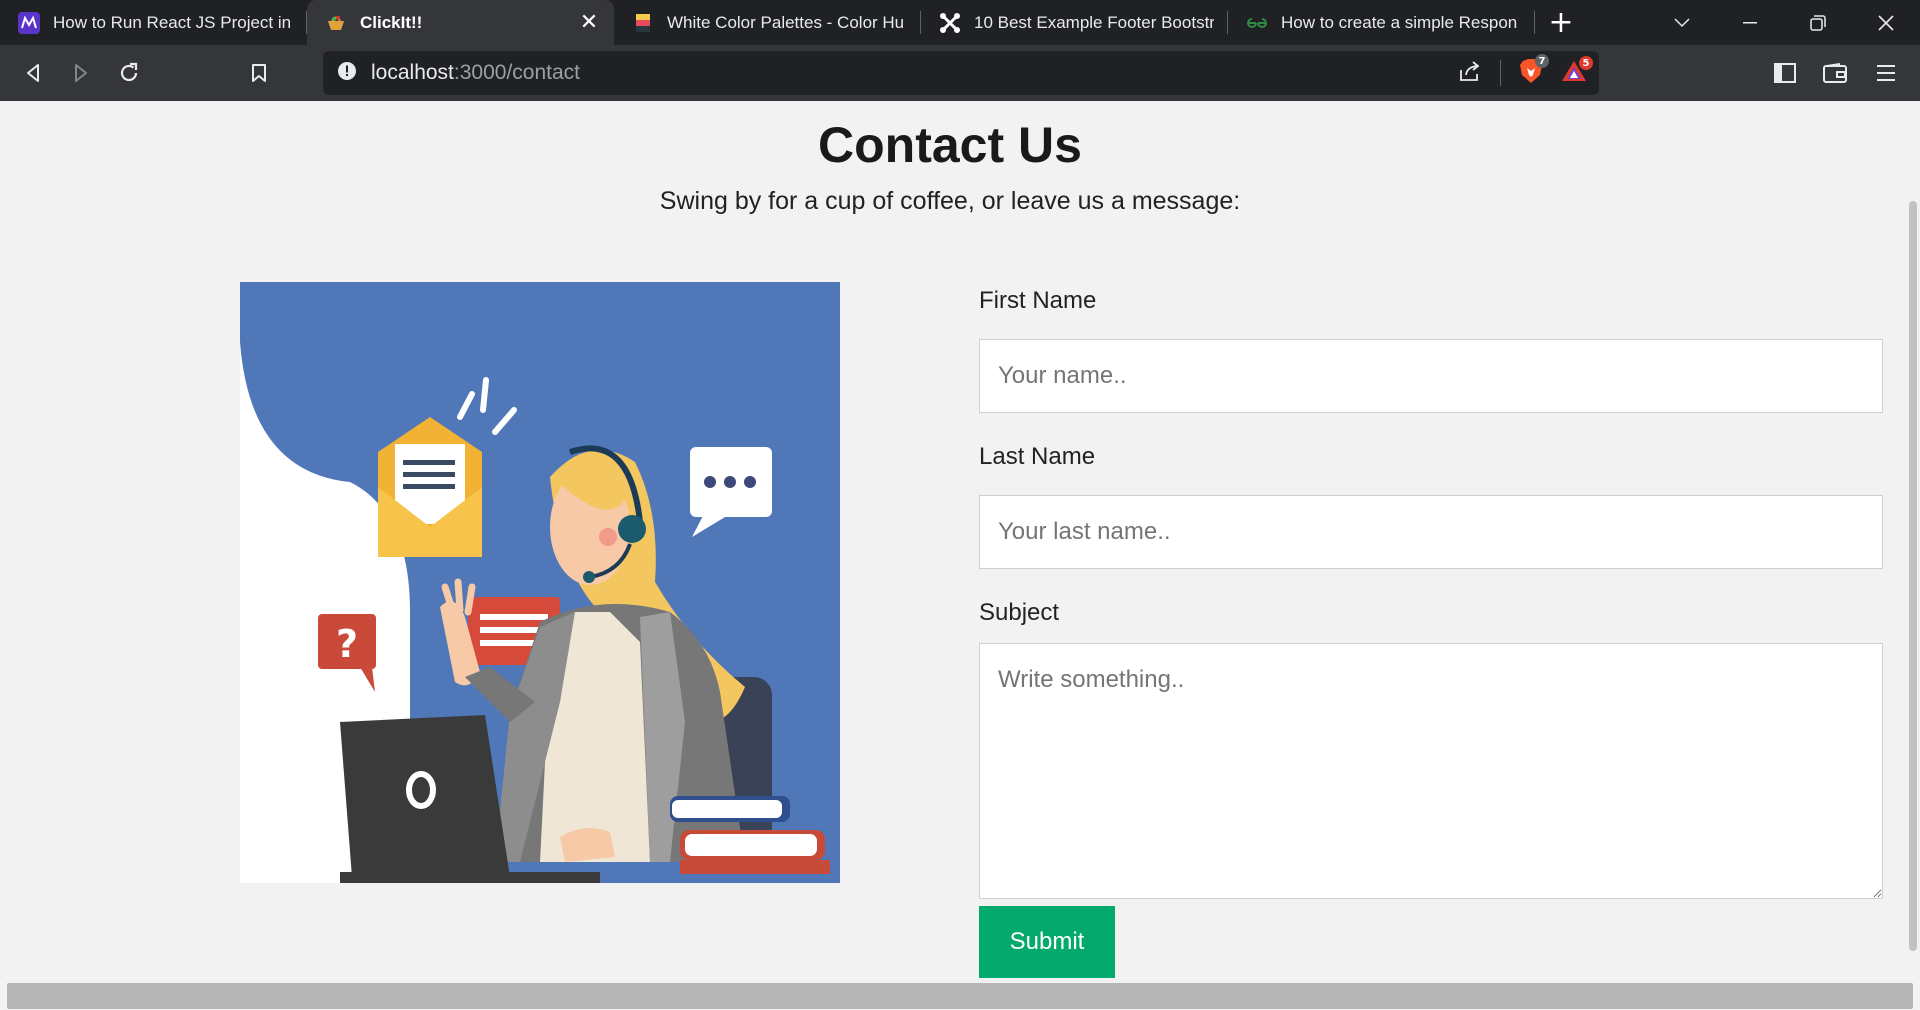  I want to click on tab-title: White Color Palettes - Color Hu, so click(786, 22).